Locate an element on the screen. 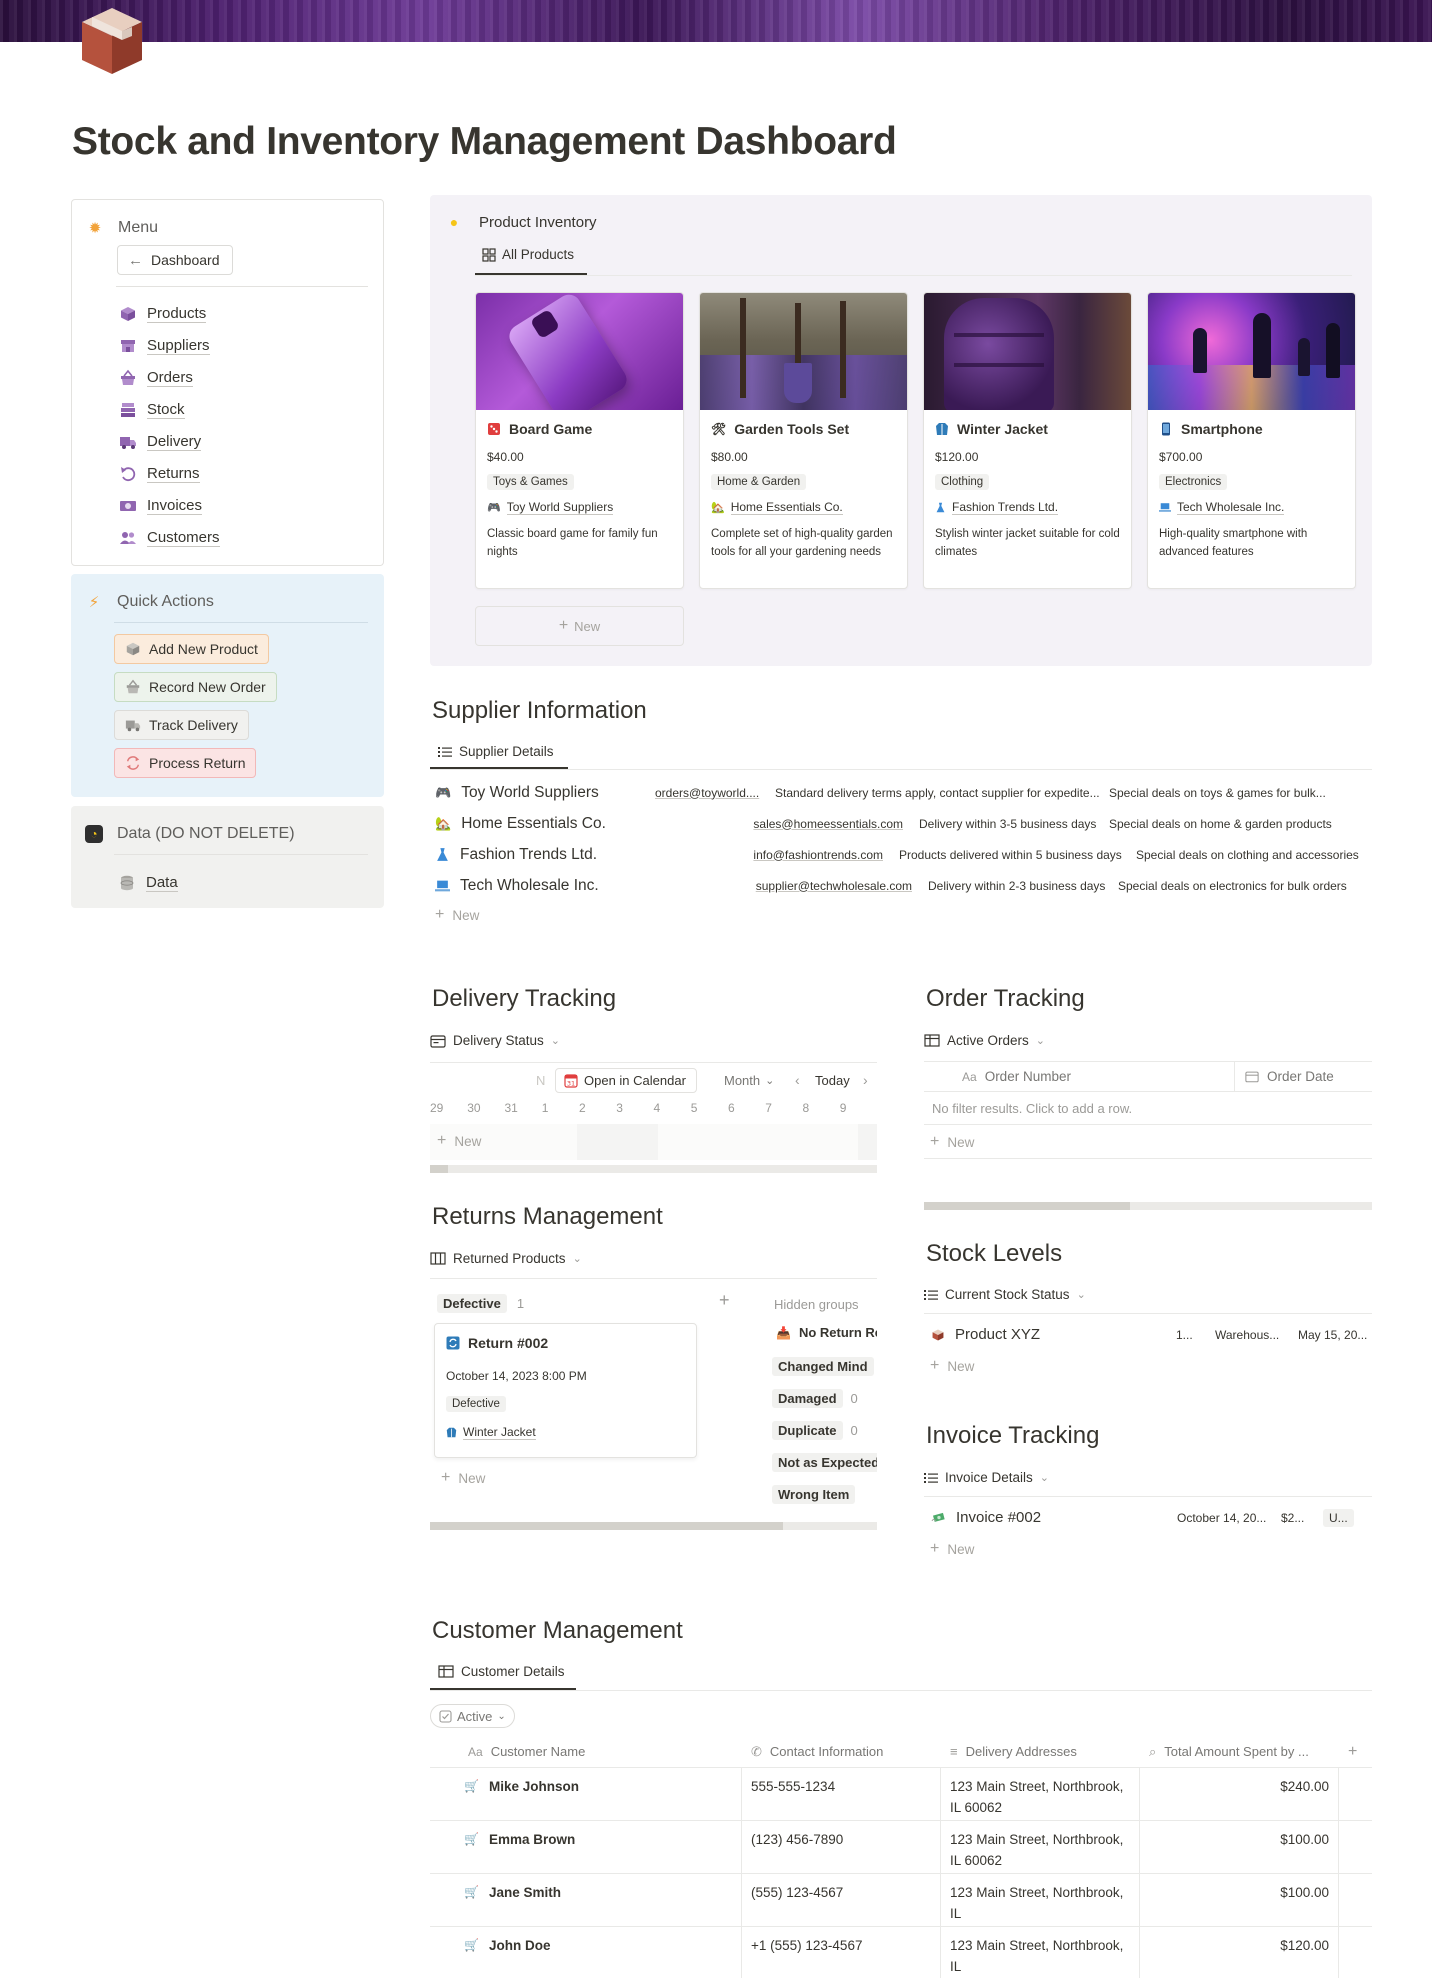  orders-scrollbar is located at coordinates (1148, 1206).